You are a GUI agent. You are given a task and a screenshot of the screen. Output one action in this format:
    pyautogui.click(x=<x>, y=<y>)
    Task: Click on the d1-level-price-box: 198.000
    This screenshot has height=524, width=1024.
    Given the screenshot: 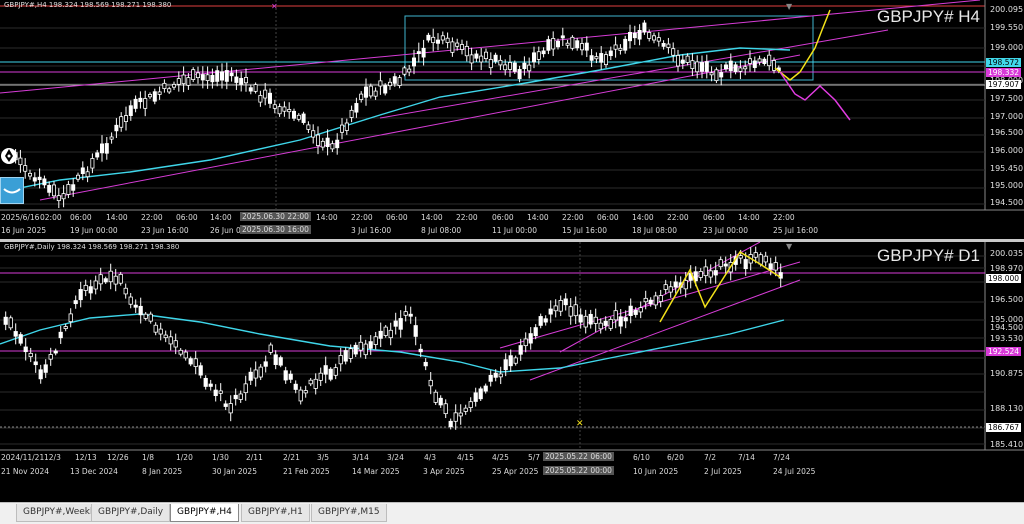 What is the action you would take?
    pyautogui.click(x=1004, y=278)
    